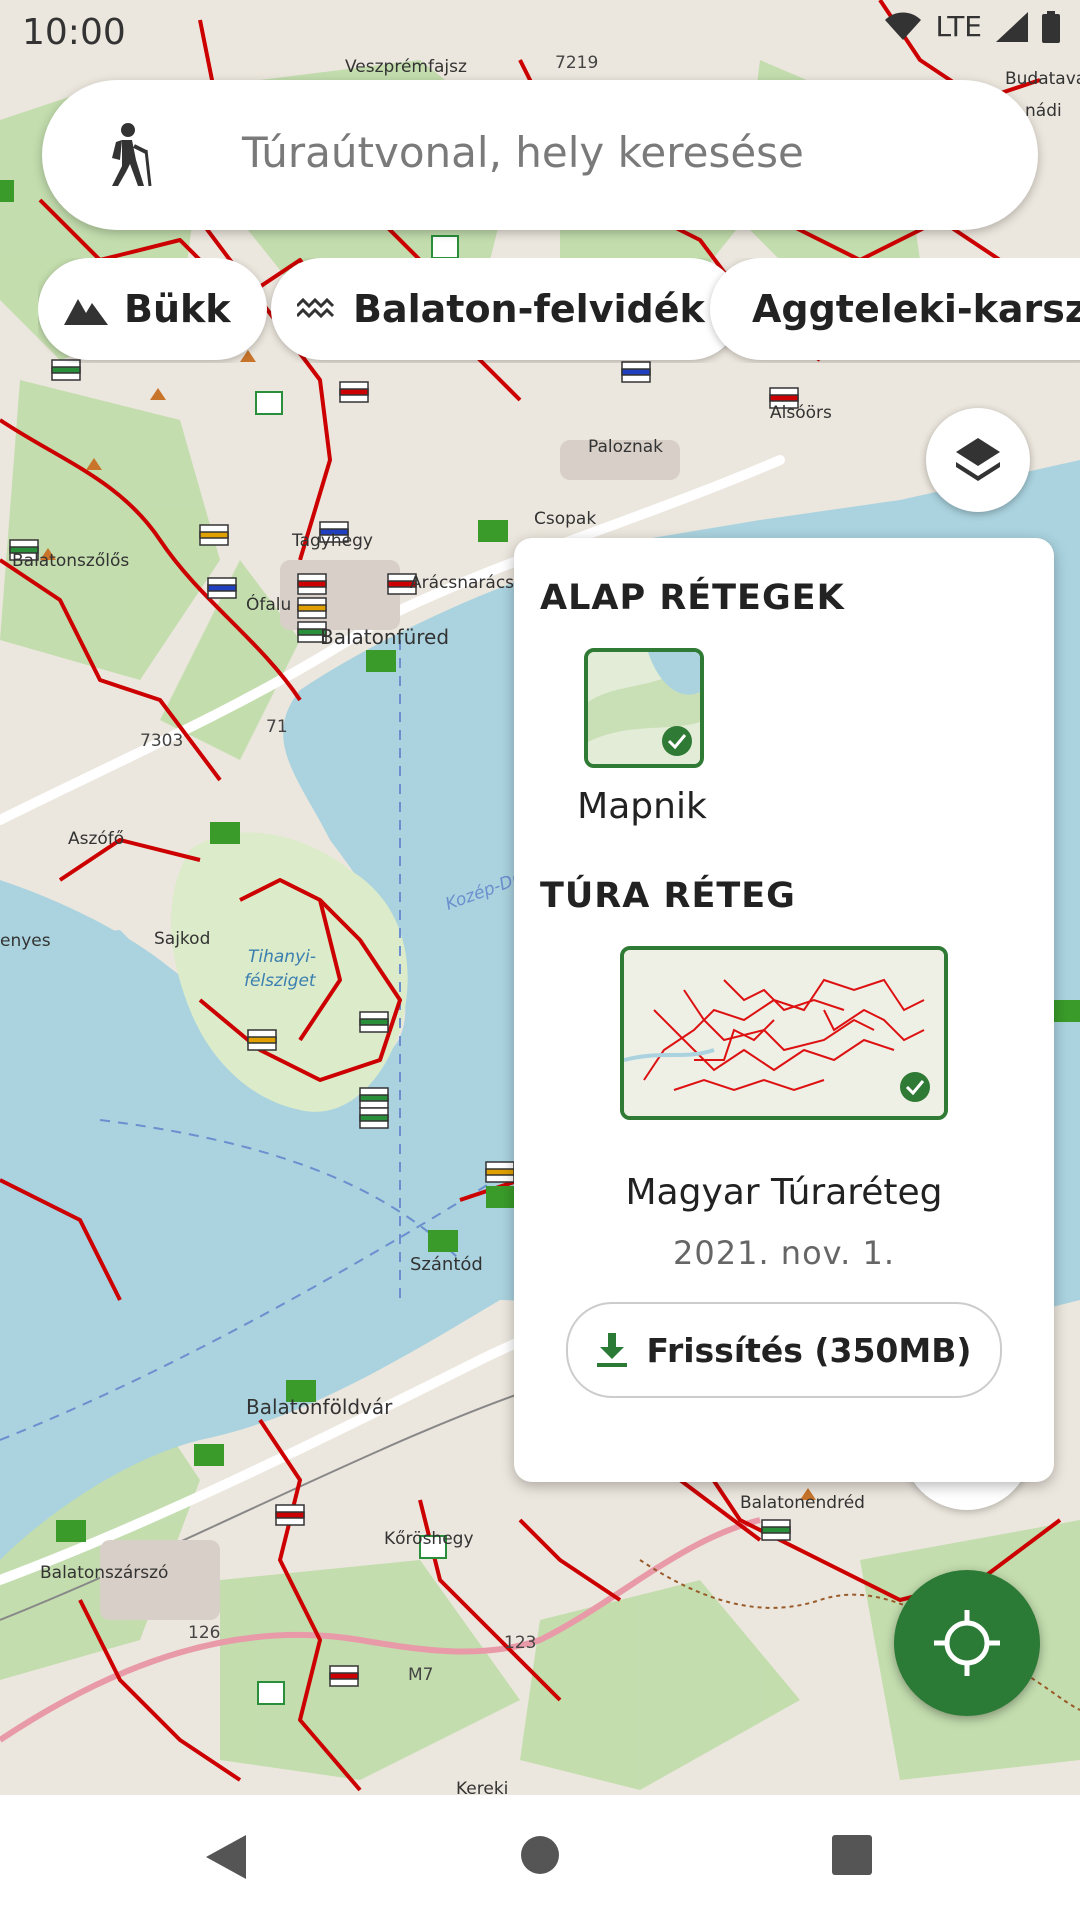 The width and height of the screenshot is (1080, 1920). I want to click on svg-text: 71, so click(277, 727).